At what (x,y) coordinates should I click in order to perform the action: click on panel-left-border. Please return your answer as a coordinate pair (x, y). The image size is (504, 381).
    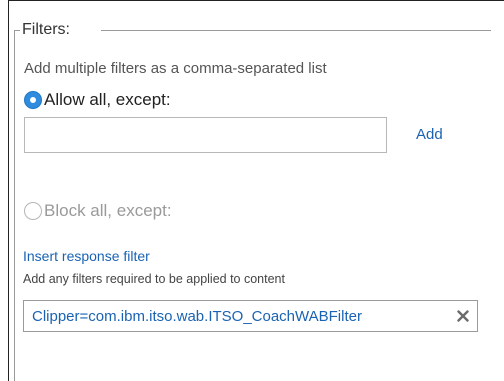
    Looking at the image, I should click on (8, 190).